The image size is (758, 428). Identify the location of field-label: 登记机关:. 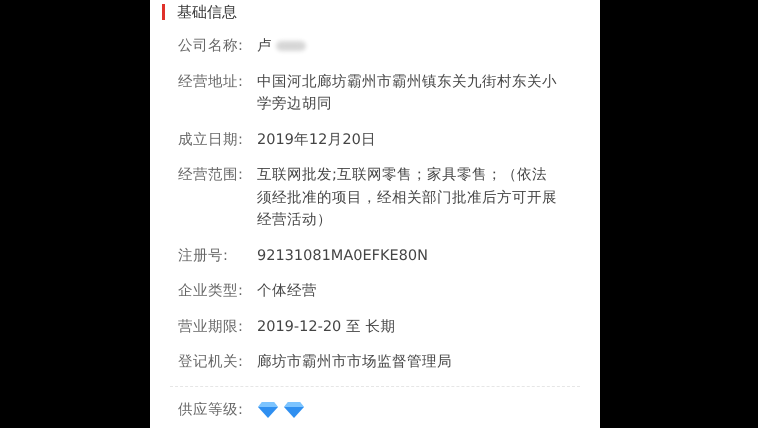
(211, 362).